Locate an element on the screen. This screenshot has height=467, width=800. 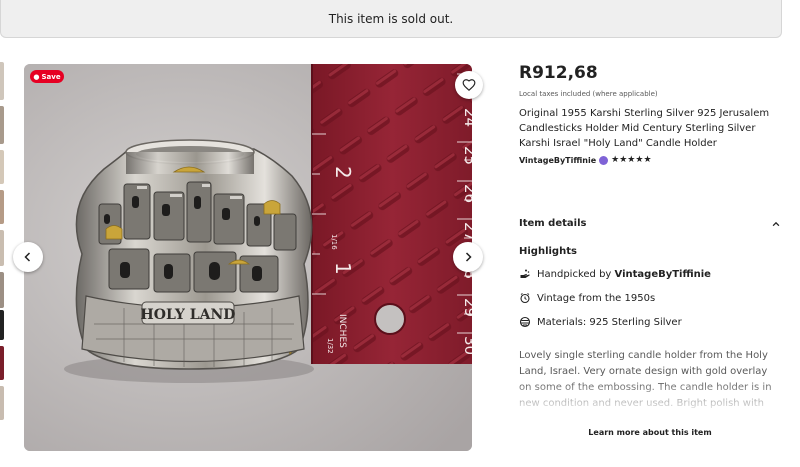
materials-text: Materials: 925 Sterling Silver is located at coordinates (609, 322).